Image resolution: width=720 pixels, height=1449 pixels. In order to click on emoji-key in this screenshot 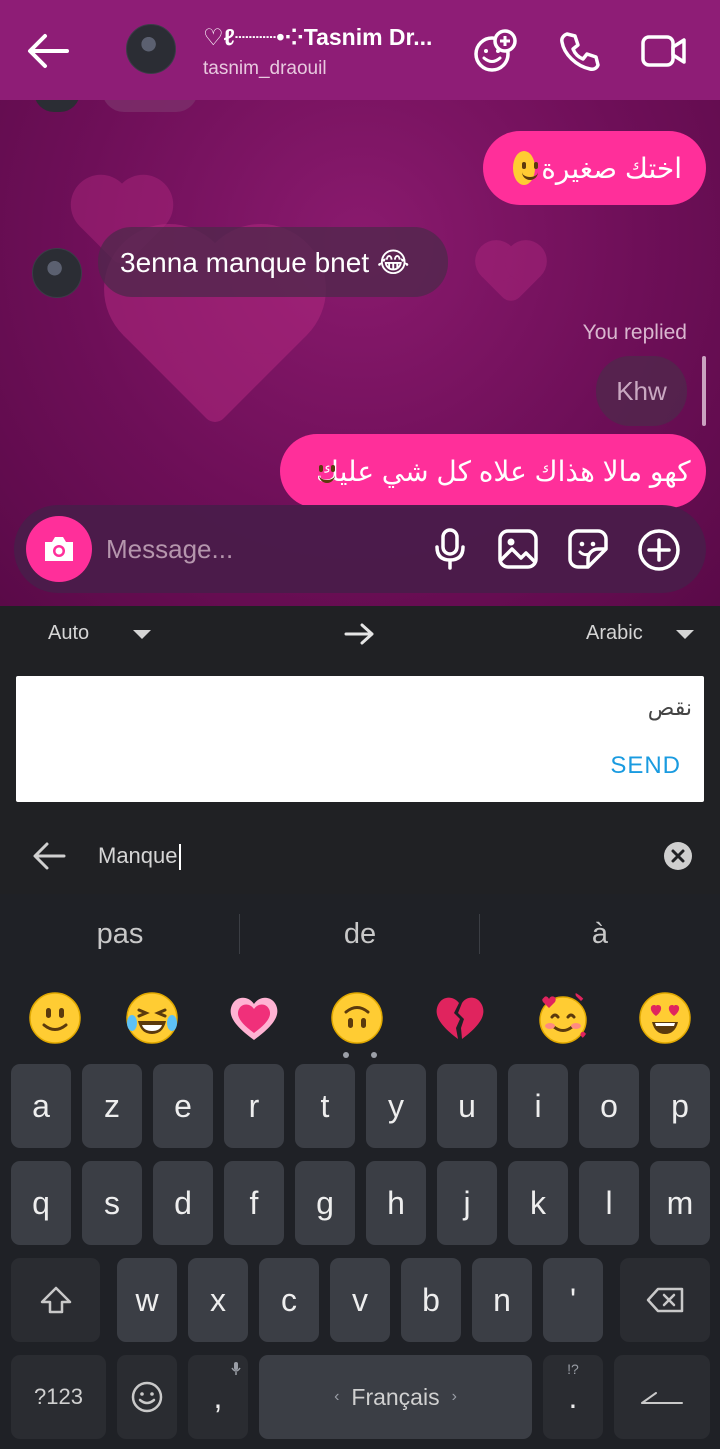, I will do `click(147, 1397)`.